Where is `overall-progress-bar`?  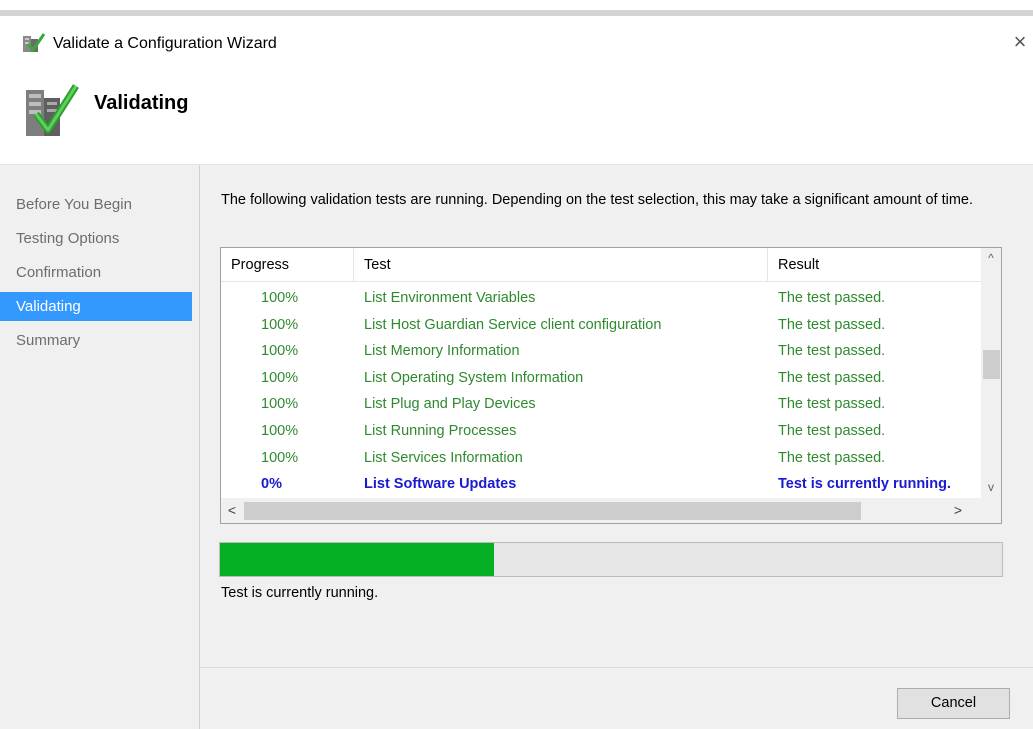 overall-progress-bar is located at coordinates (611, 559).